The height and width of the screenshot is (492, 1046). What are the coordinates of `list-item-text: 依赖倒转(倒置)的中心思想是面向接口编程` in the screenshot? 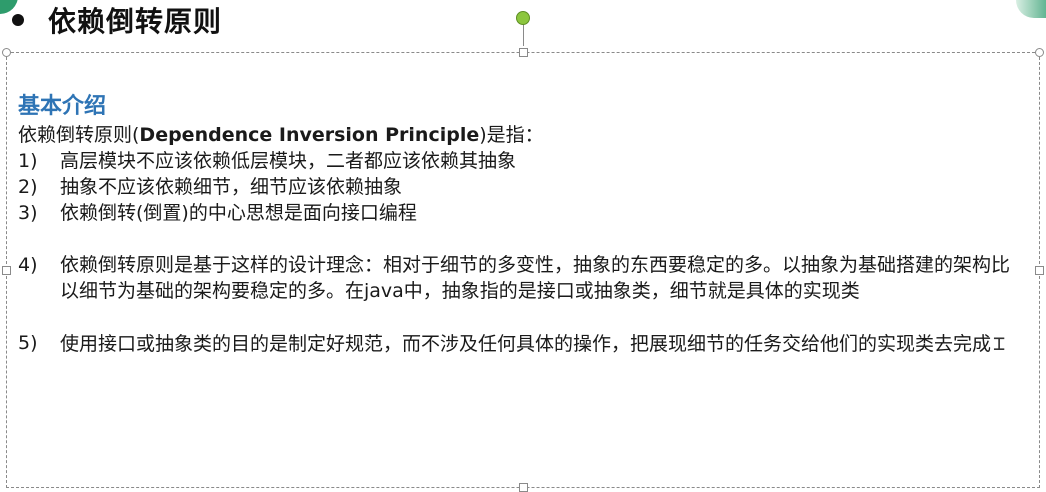 It's located at (238, 213).